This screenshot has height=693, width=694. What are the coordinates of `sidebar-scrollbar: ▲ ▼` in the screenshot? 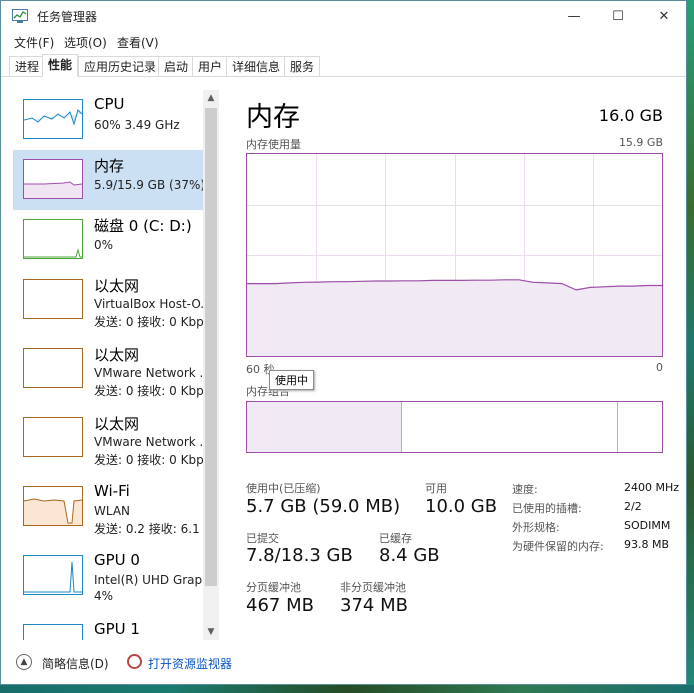 It's located at (211, 365).